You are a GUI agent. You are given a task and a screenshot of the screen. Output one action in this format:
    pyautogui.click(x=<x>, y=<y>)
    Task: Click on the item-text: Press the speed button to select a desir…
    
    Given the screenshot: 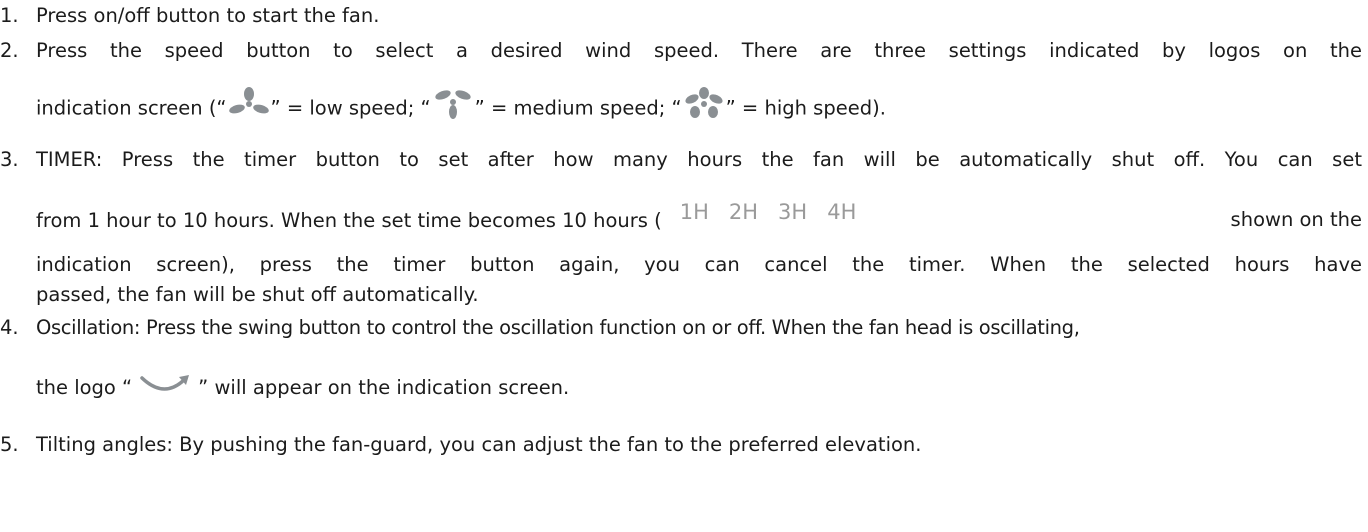 What is the action you would take?
    pyautogui.click(x=699, y=50)
    